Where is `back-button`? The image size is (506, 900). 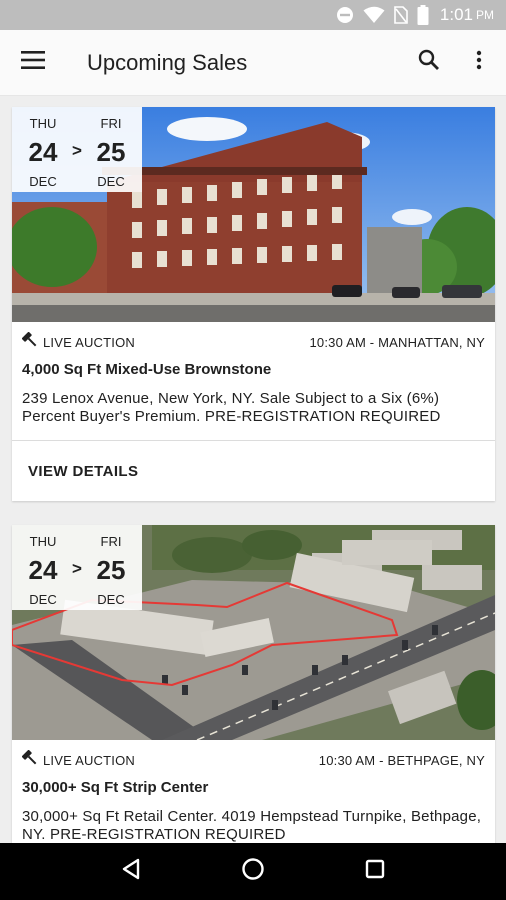 back-button is located at coordinates (131, 871).